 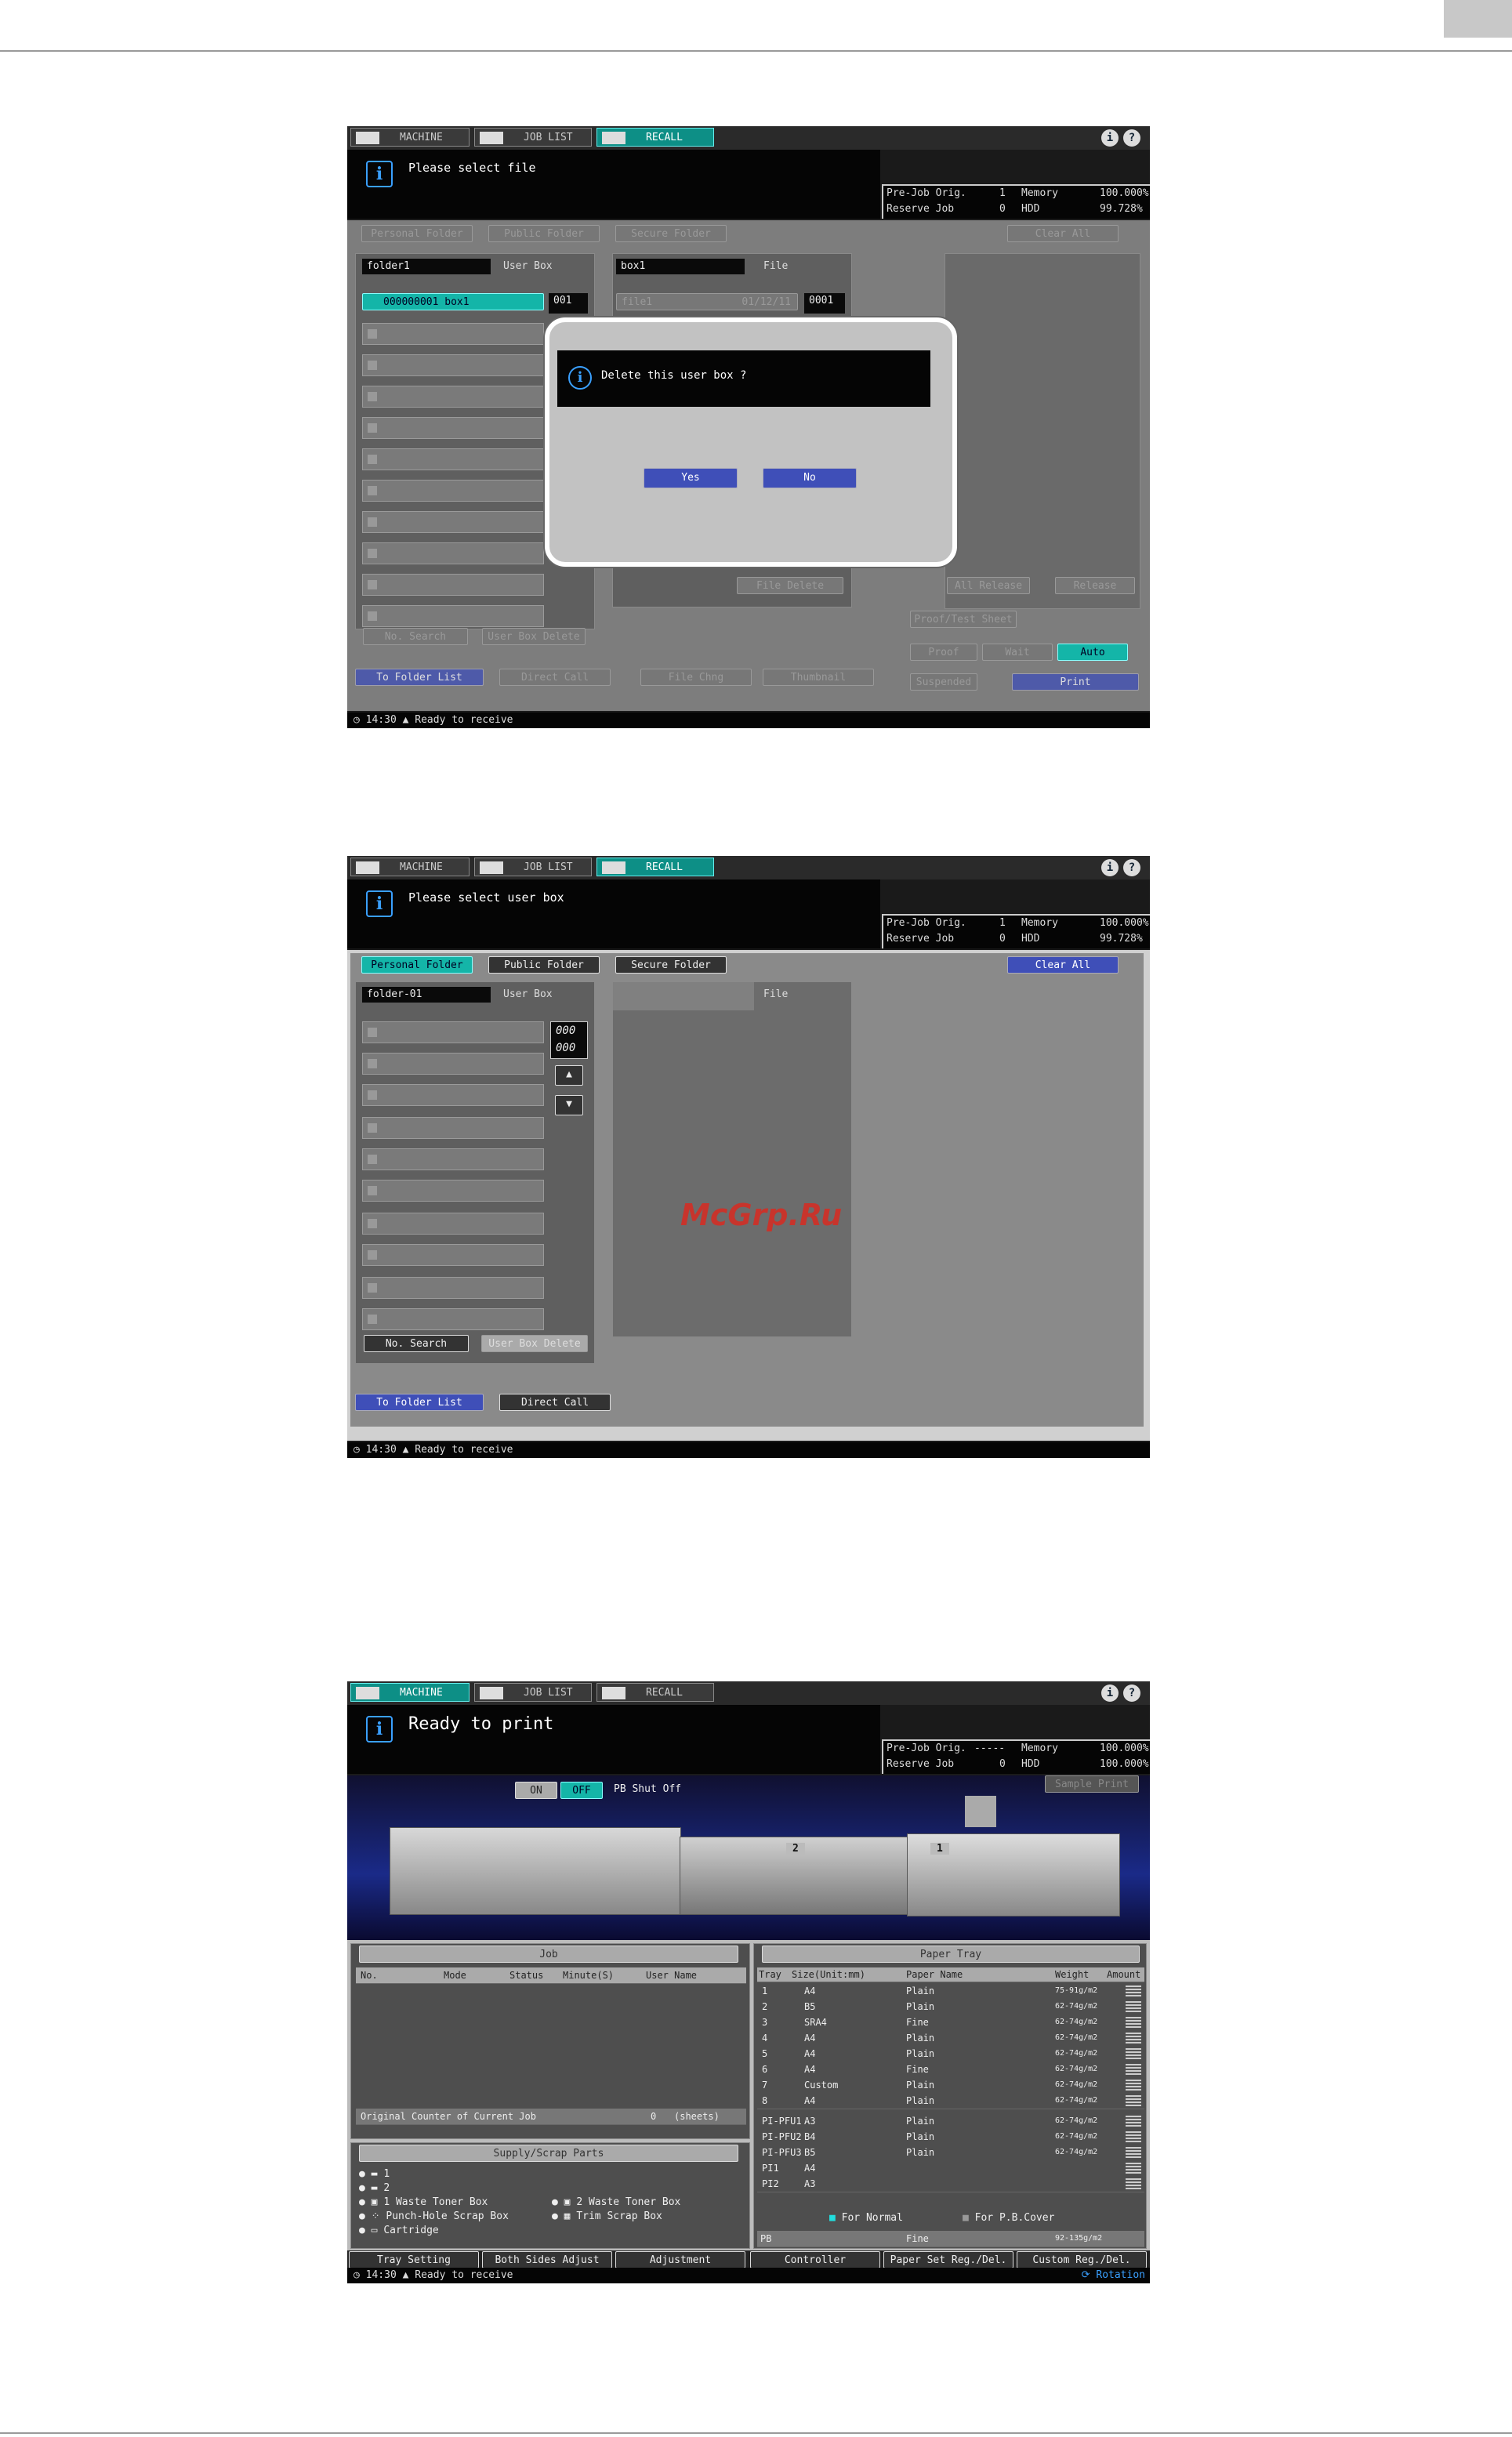 What do you see at coordinates (1082, 2259) in the screenshot?
I see `custom-reg-button: Custom Reg./Del.` at bounding box center [1082, 2259].